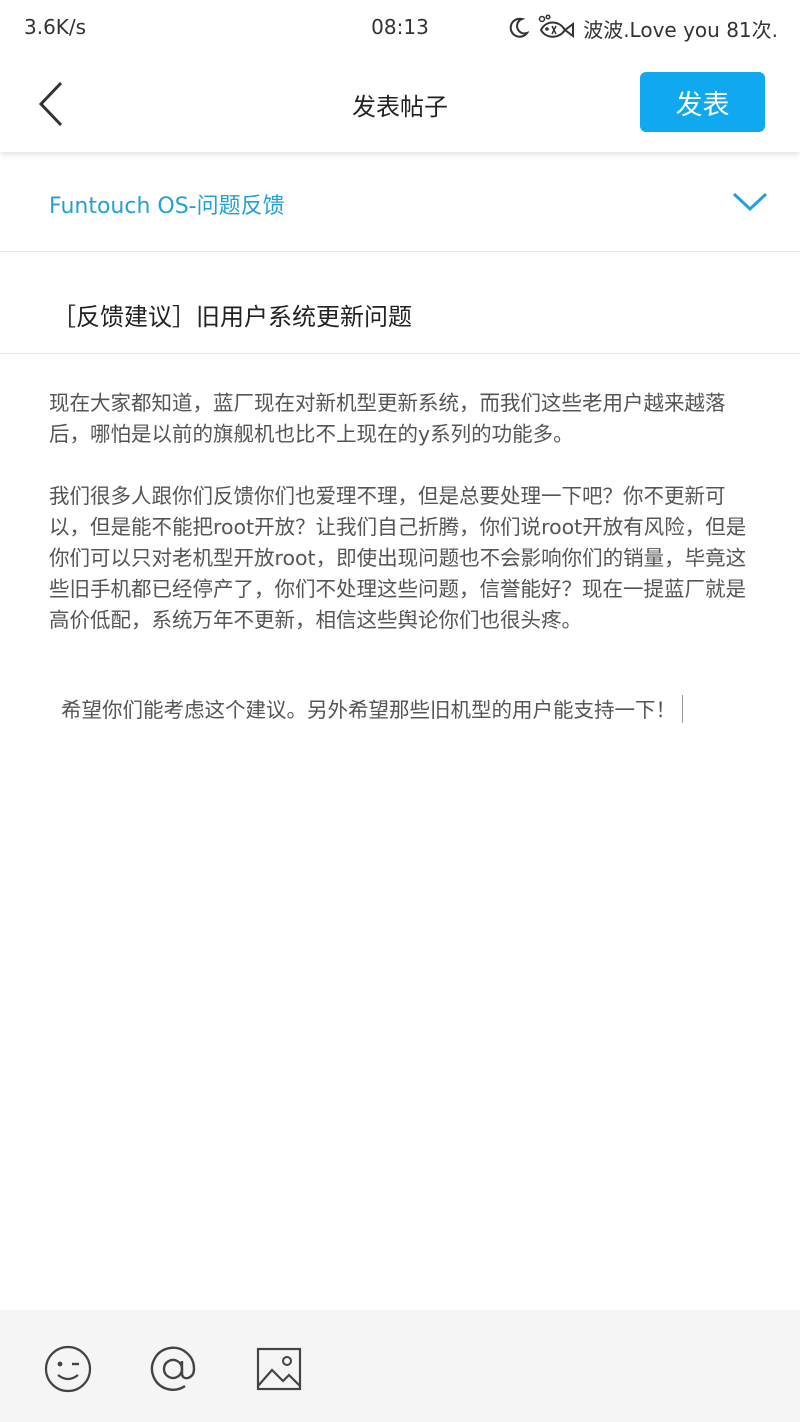 This screenshot has width=800, height=1422. Describe the element at coordinates (519, 28) in the screenshot. I see `moon-icon` at that location.